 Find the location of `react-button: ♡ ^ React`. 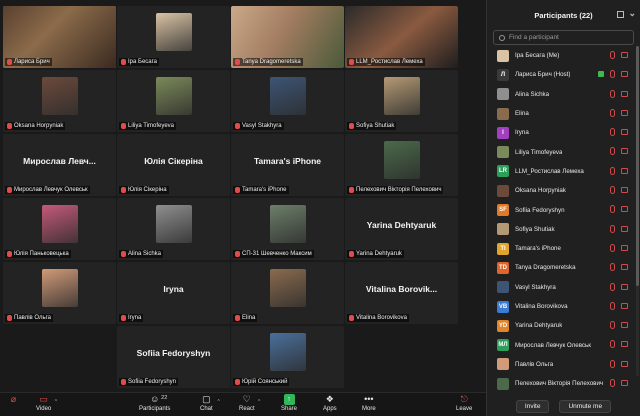

react-button: ♡ ^ React is located at coordinates (249, 403).